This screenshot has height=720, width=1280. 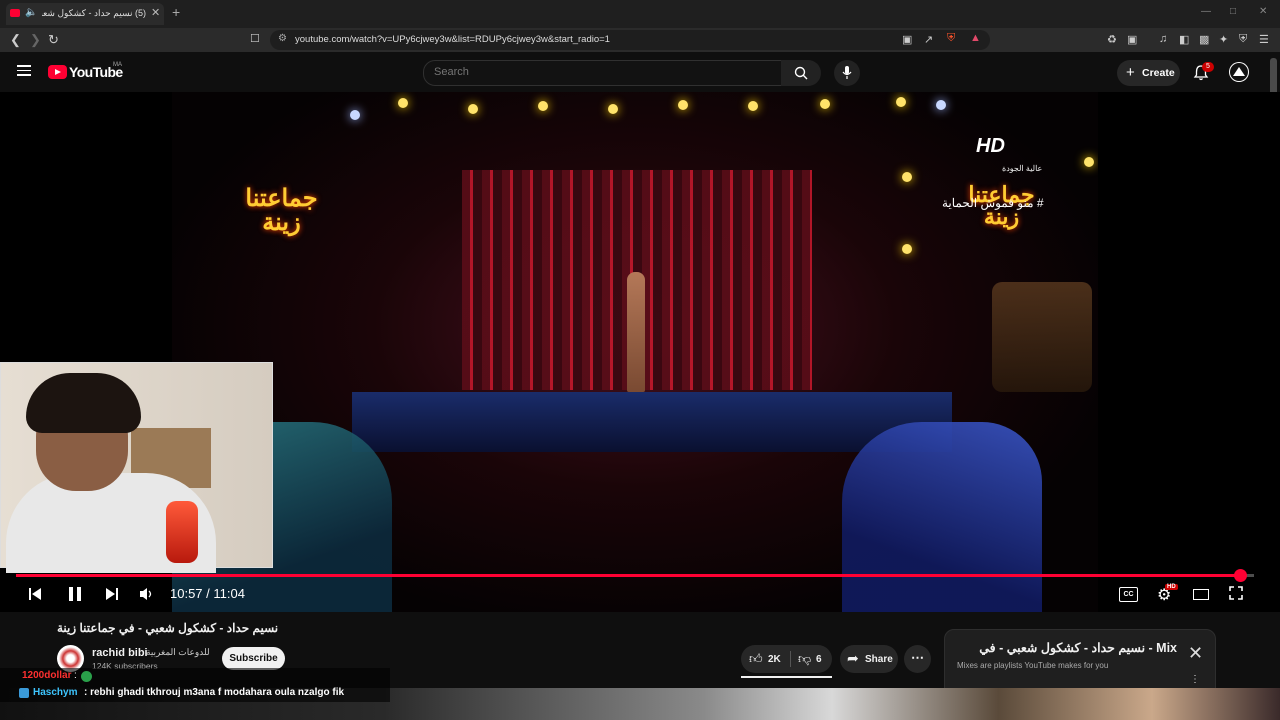 I want to click on wallet-icon: ▩, so click(x=1204, y=39).